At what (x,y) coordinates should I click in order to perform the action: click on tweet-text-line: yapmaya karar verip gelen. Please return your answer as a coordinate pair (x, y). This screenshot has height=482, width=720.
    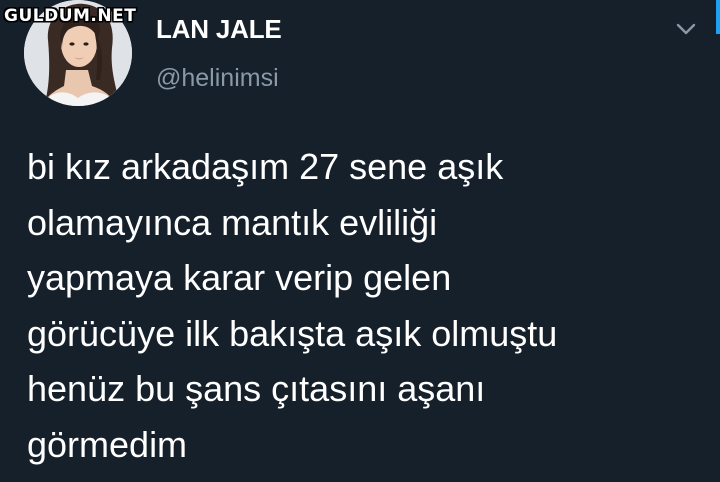
    Looking at the image, I should click on (239, 277).